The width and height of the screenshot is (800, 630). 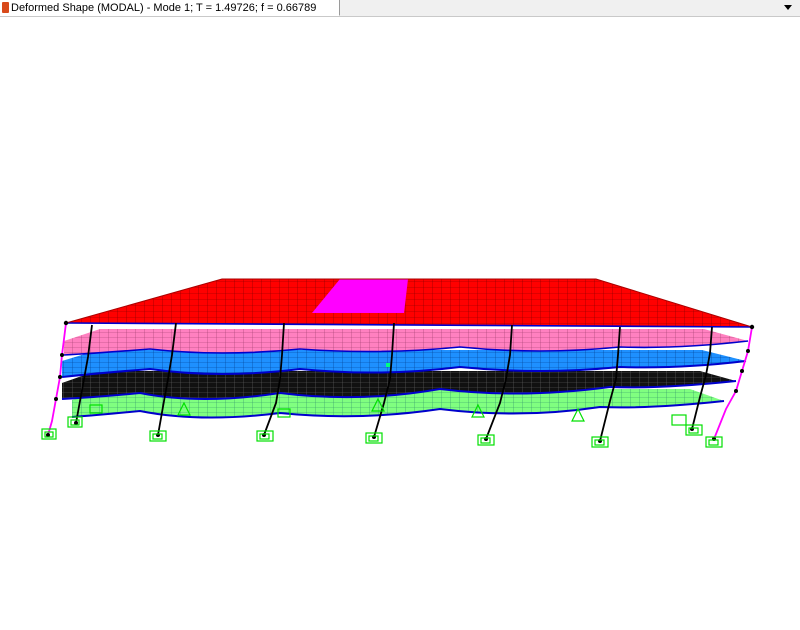 I want to click on chevron-down-icon, so click(x=788, y=7).